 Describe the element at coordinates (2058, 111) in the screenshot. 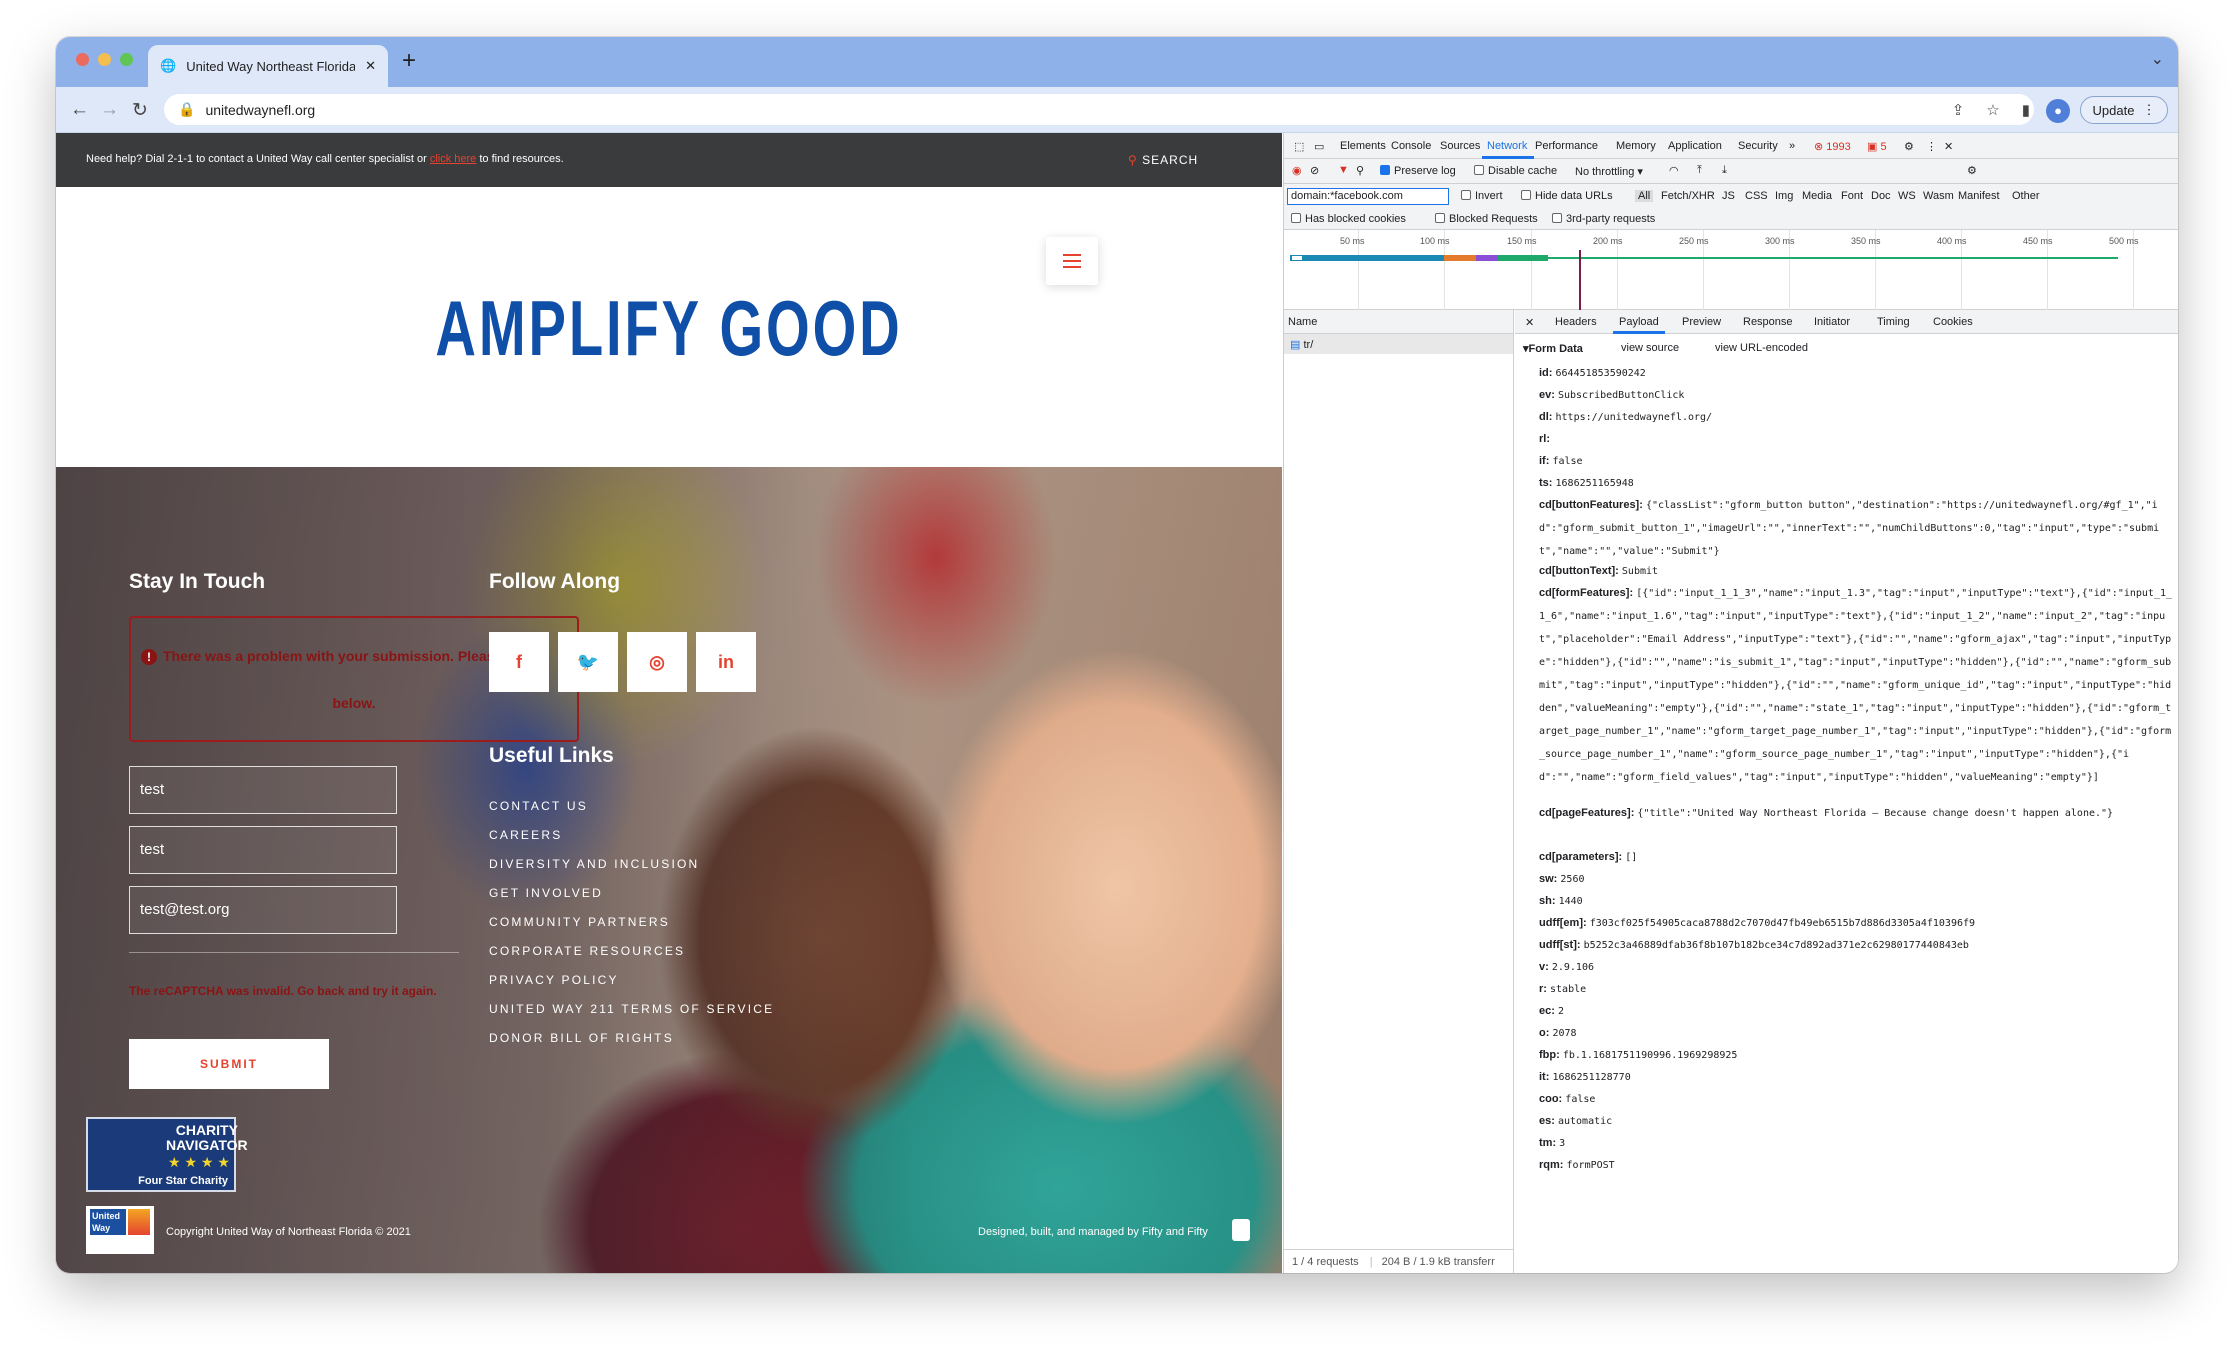

I see `profile-avatar-icon: ●` at that location.